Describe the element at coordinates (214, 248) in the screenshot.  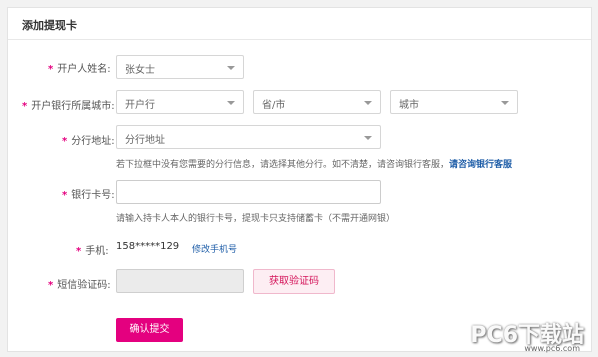
I see `change-phone-link: 修改手机号` at that location.